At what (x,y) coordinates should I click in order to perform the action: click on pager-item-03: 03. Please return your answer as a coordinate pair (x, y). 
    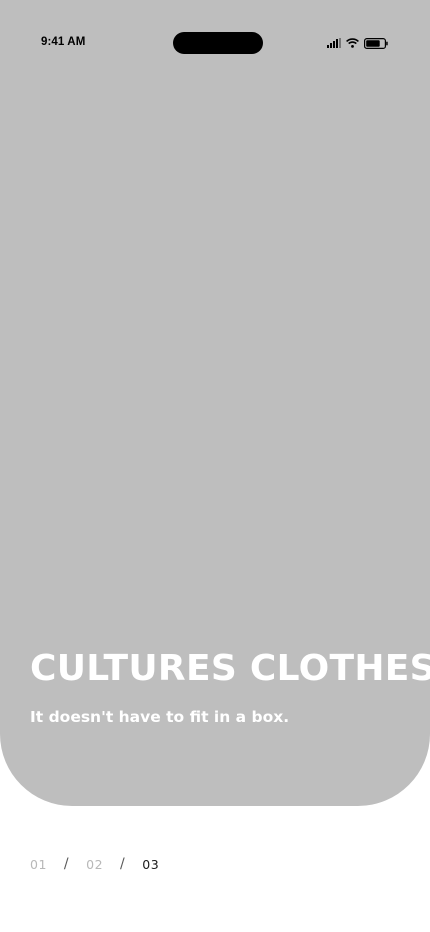
    Looking at the image, I should click on (150, 864).